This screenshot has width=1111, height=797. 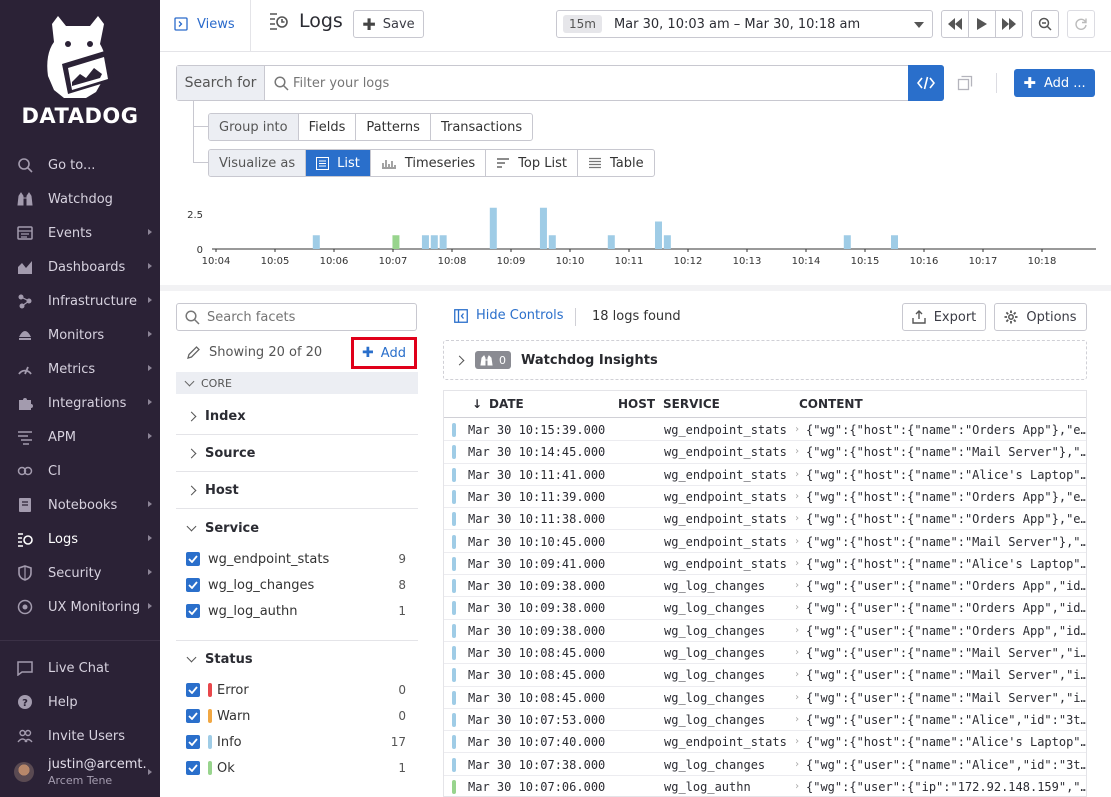 What do you see at coordinates (506, 404) in the screenshot?
I see `column-header-date: DATE` at bounding box center [506, 404].